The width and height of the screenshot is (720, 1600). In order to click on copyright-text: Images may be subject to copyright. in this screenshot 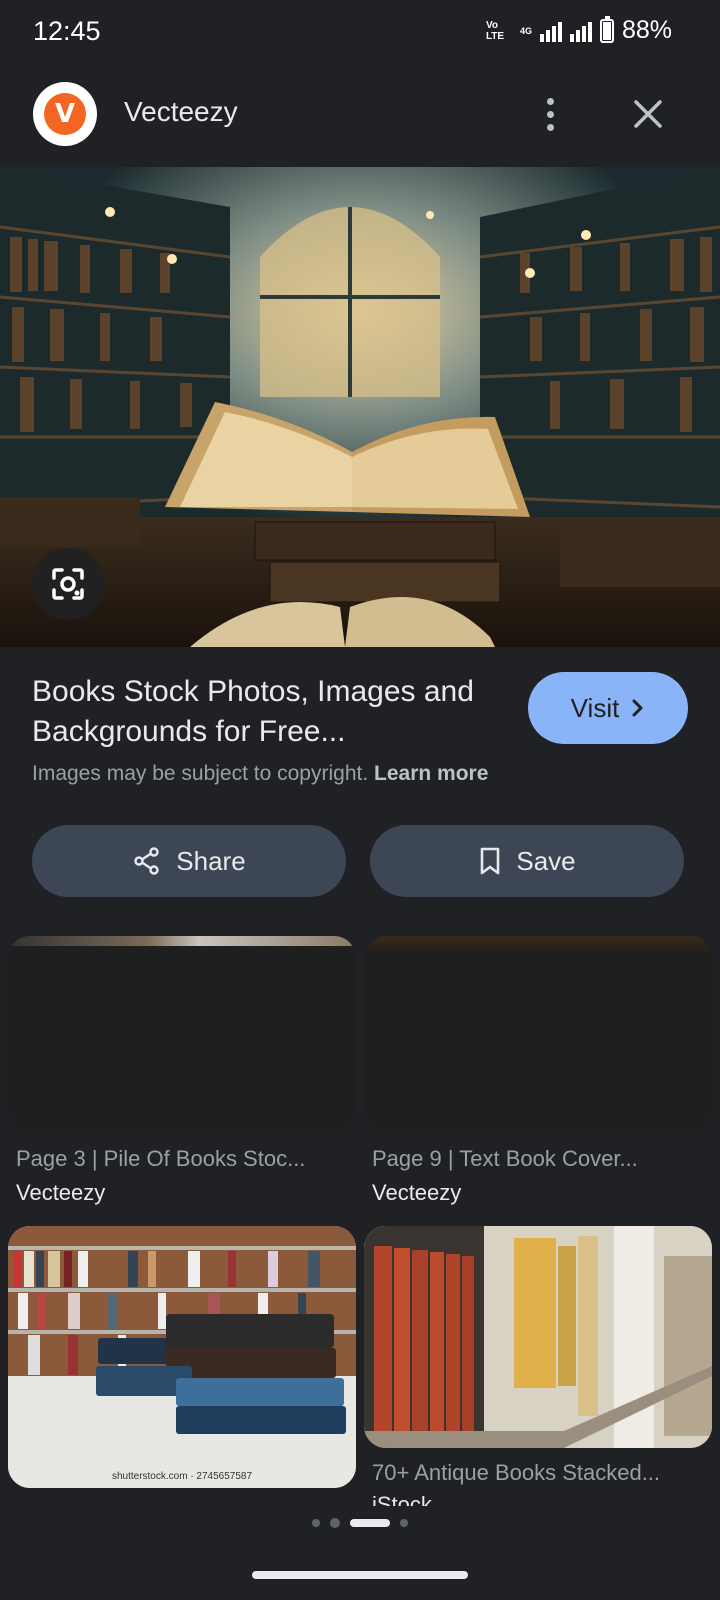, I will do `click(200, 773)`.